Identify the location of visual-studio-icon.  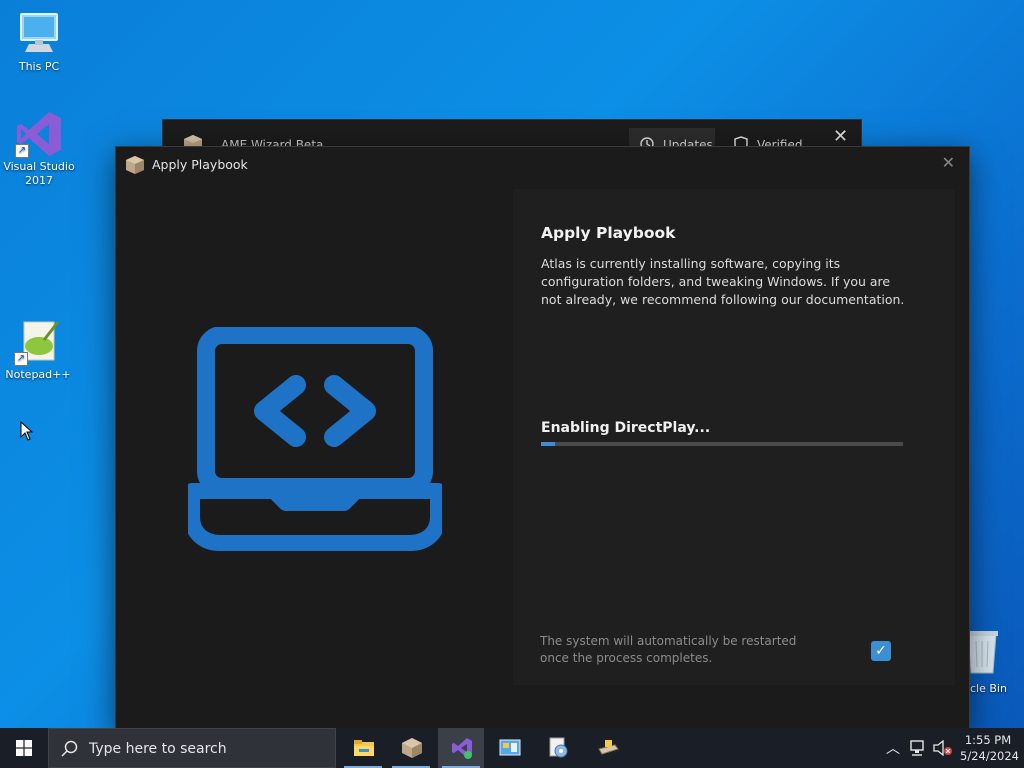
(462, 748).